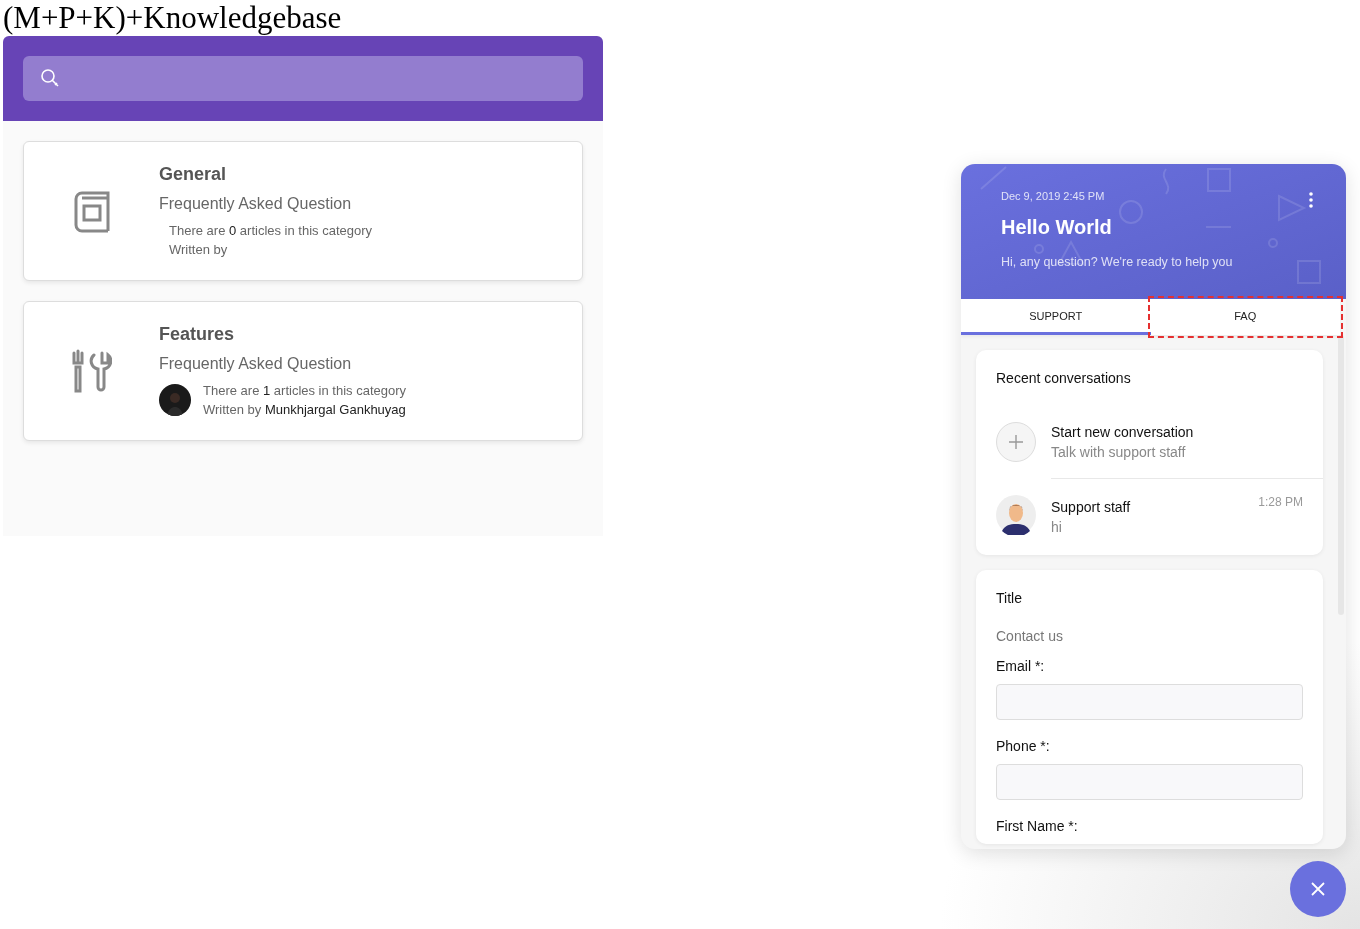 The height and width of the screenshot is (929, 1360). I want to click on field-label: Phone *:, so click(1023, 746).